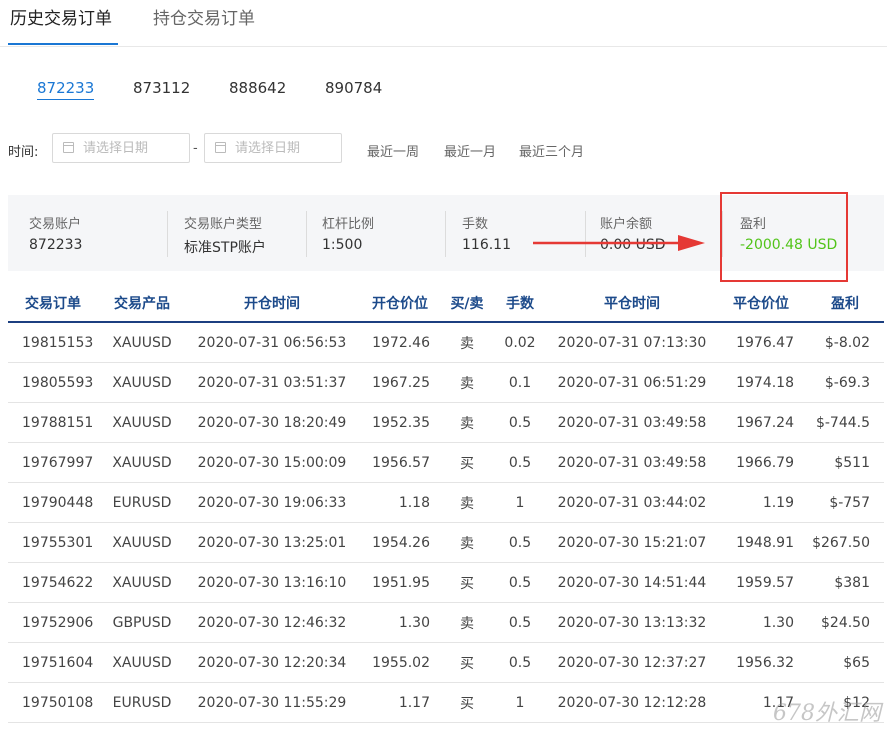 This screenshot has height=733, width=887. I want to click on cell-open-time: 2020-07-31 03:51:37, so click(272, 382).